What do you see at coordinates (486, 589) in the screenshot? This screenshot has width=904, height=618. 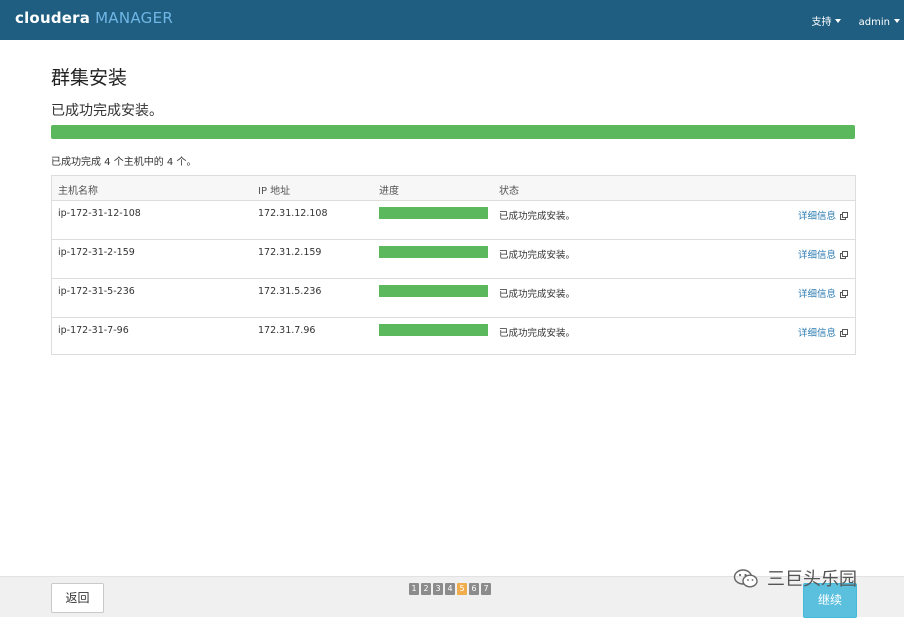 I see `wizard-step-7: 7` at bounding box center [486, 589].